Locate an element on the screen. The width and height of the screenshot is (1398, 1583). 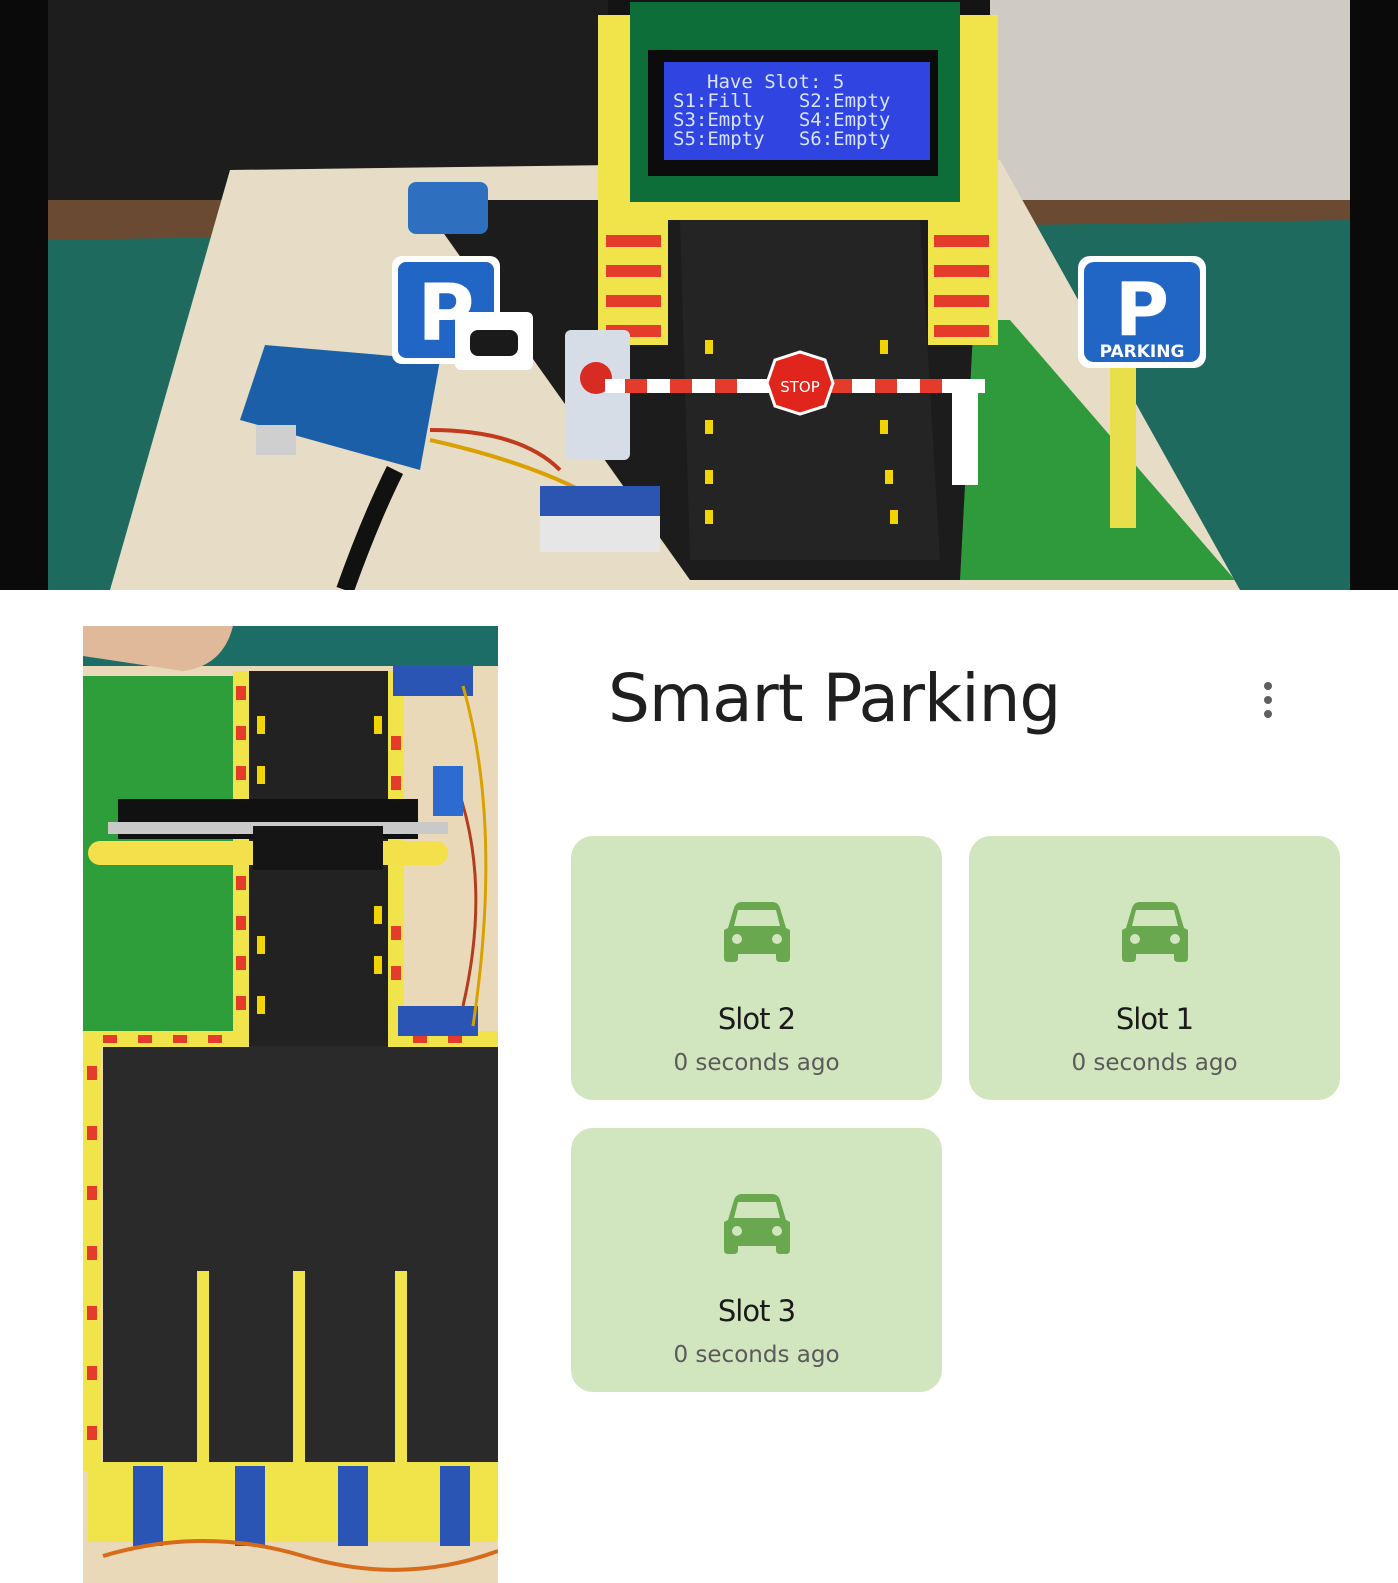
slot-card-slot-3: Slot 3 0 seconds ago is located at coordinates (756, 1260).